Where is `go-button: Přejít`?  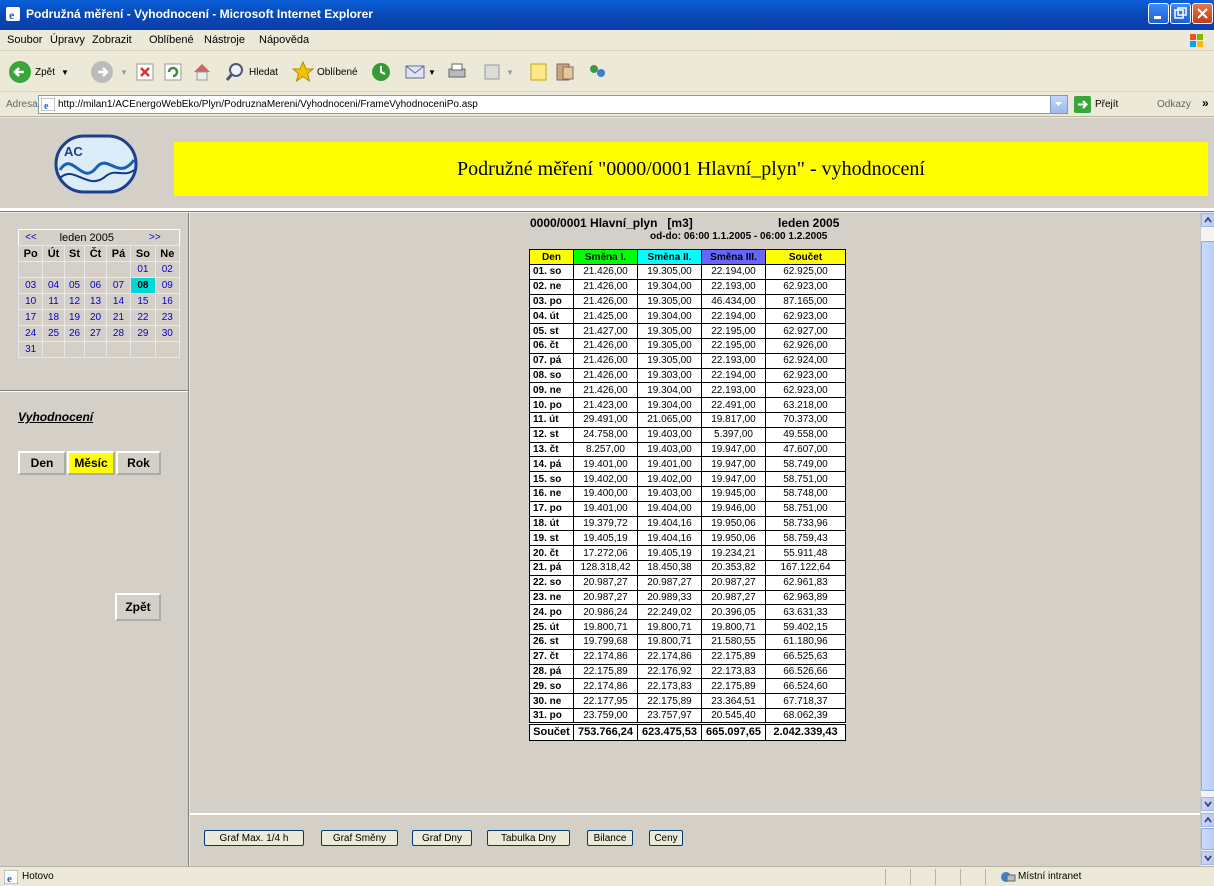
go-button: Přejít is located at coordinates (1096, 104).